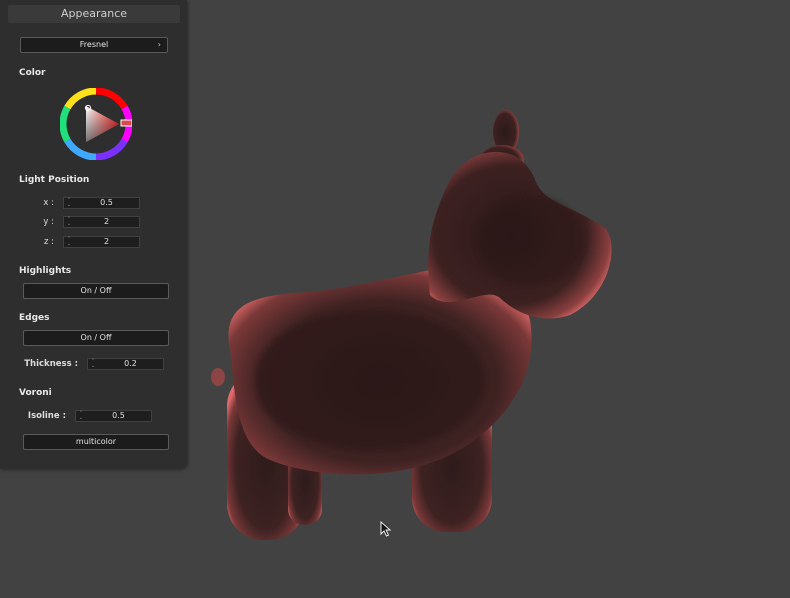 This screenshot has width=790, height=598. What do you see at coordinates (96, 442) in the screenshot?
I see `multicolor-button: multicolor` at bounding box center [96, 442].